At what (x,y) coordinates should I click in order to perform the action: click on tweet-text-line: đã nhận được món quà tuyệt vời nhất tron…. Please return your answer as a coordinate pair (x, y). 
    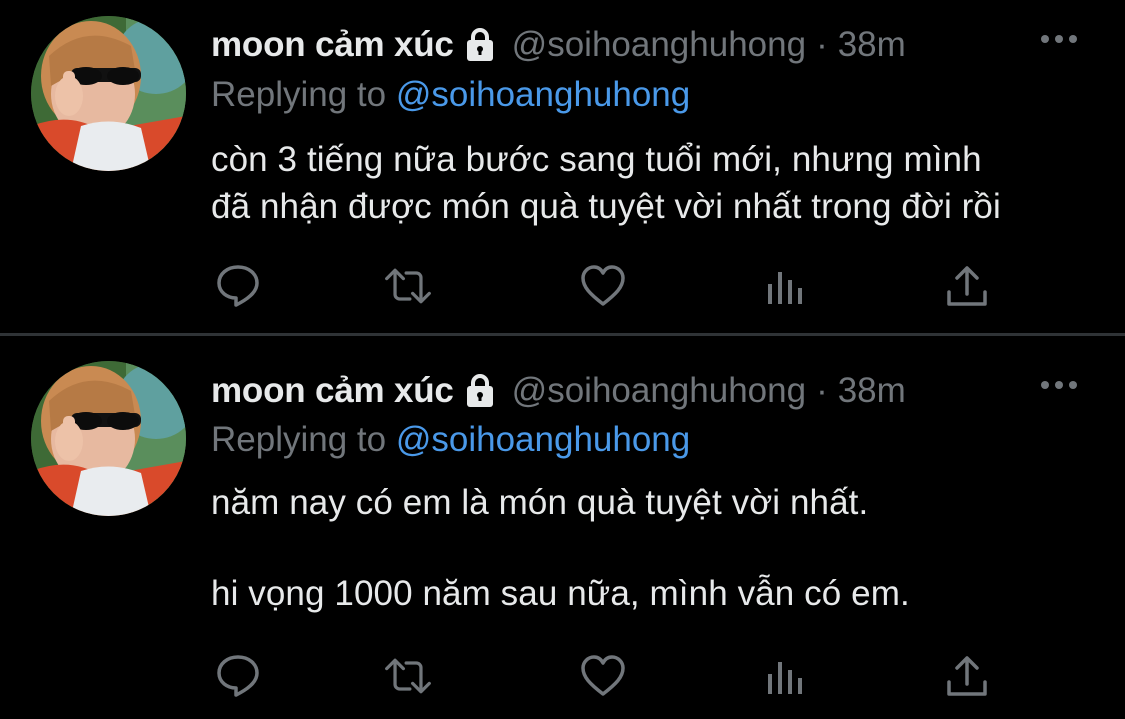
    Looking at the image, I should click on (606, 206).